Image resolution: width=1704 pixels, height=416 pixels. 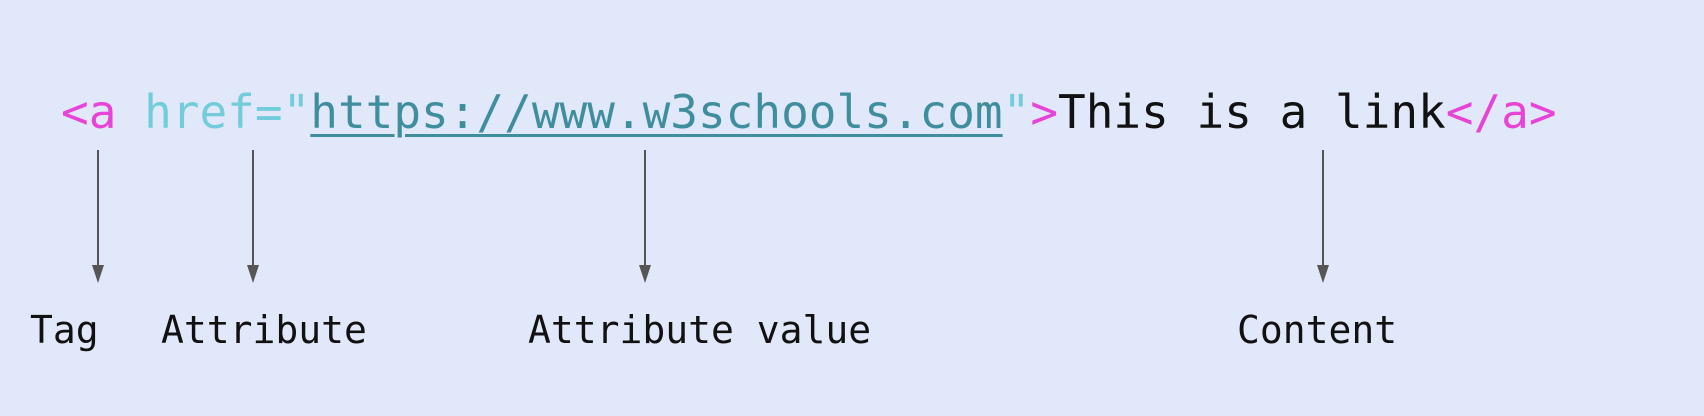 What do you see at coordinates (1317, 330) in the screenshot?
I see `content-label: Content` at bounding box center [1317, 330].